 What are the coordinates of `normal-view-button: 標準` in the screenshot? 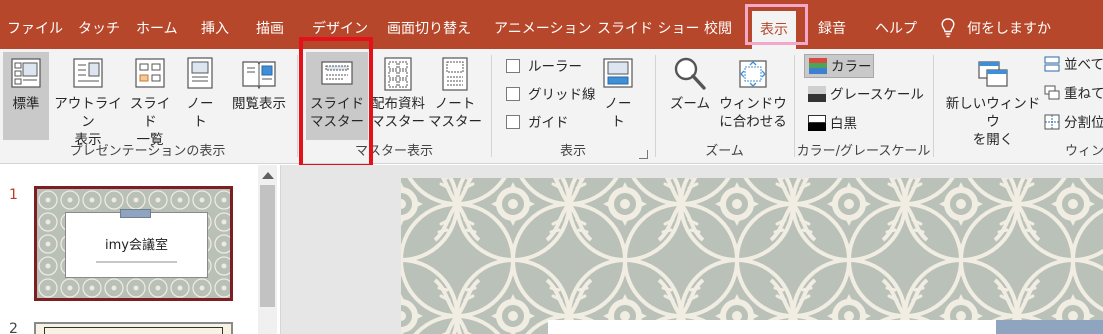 It's located at (26, 96).